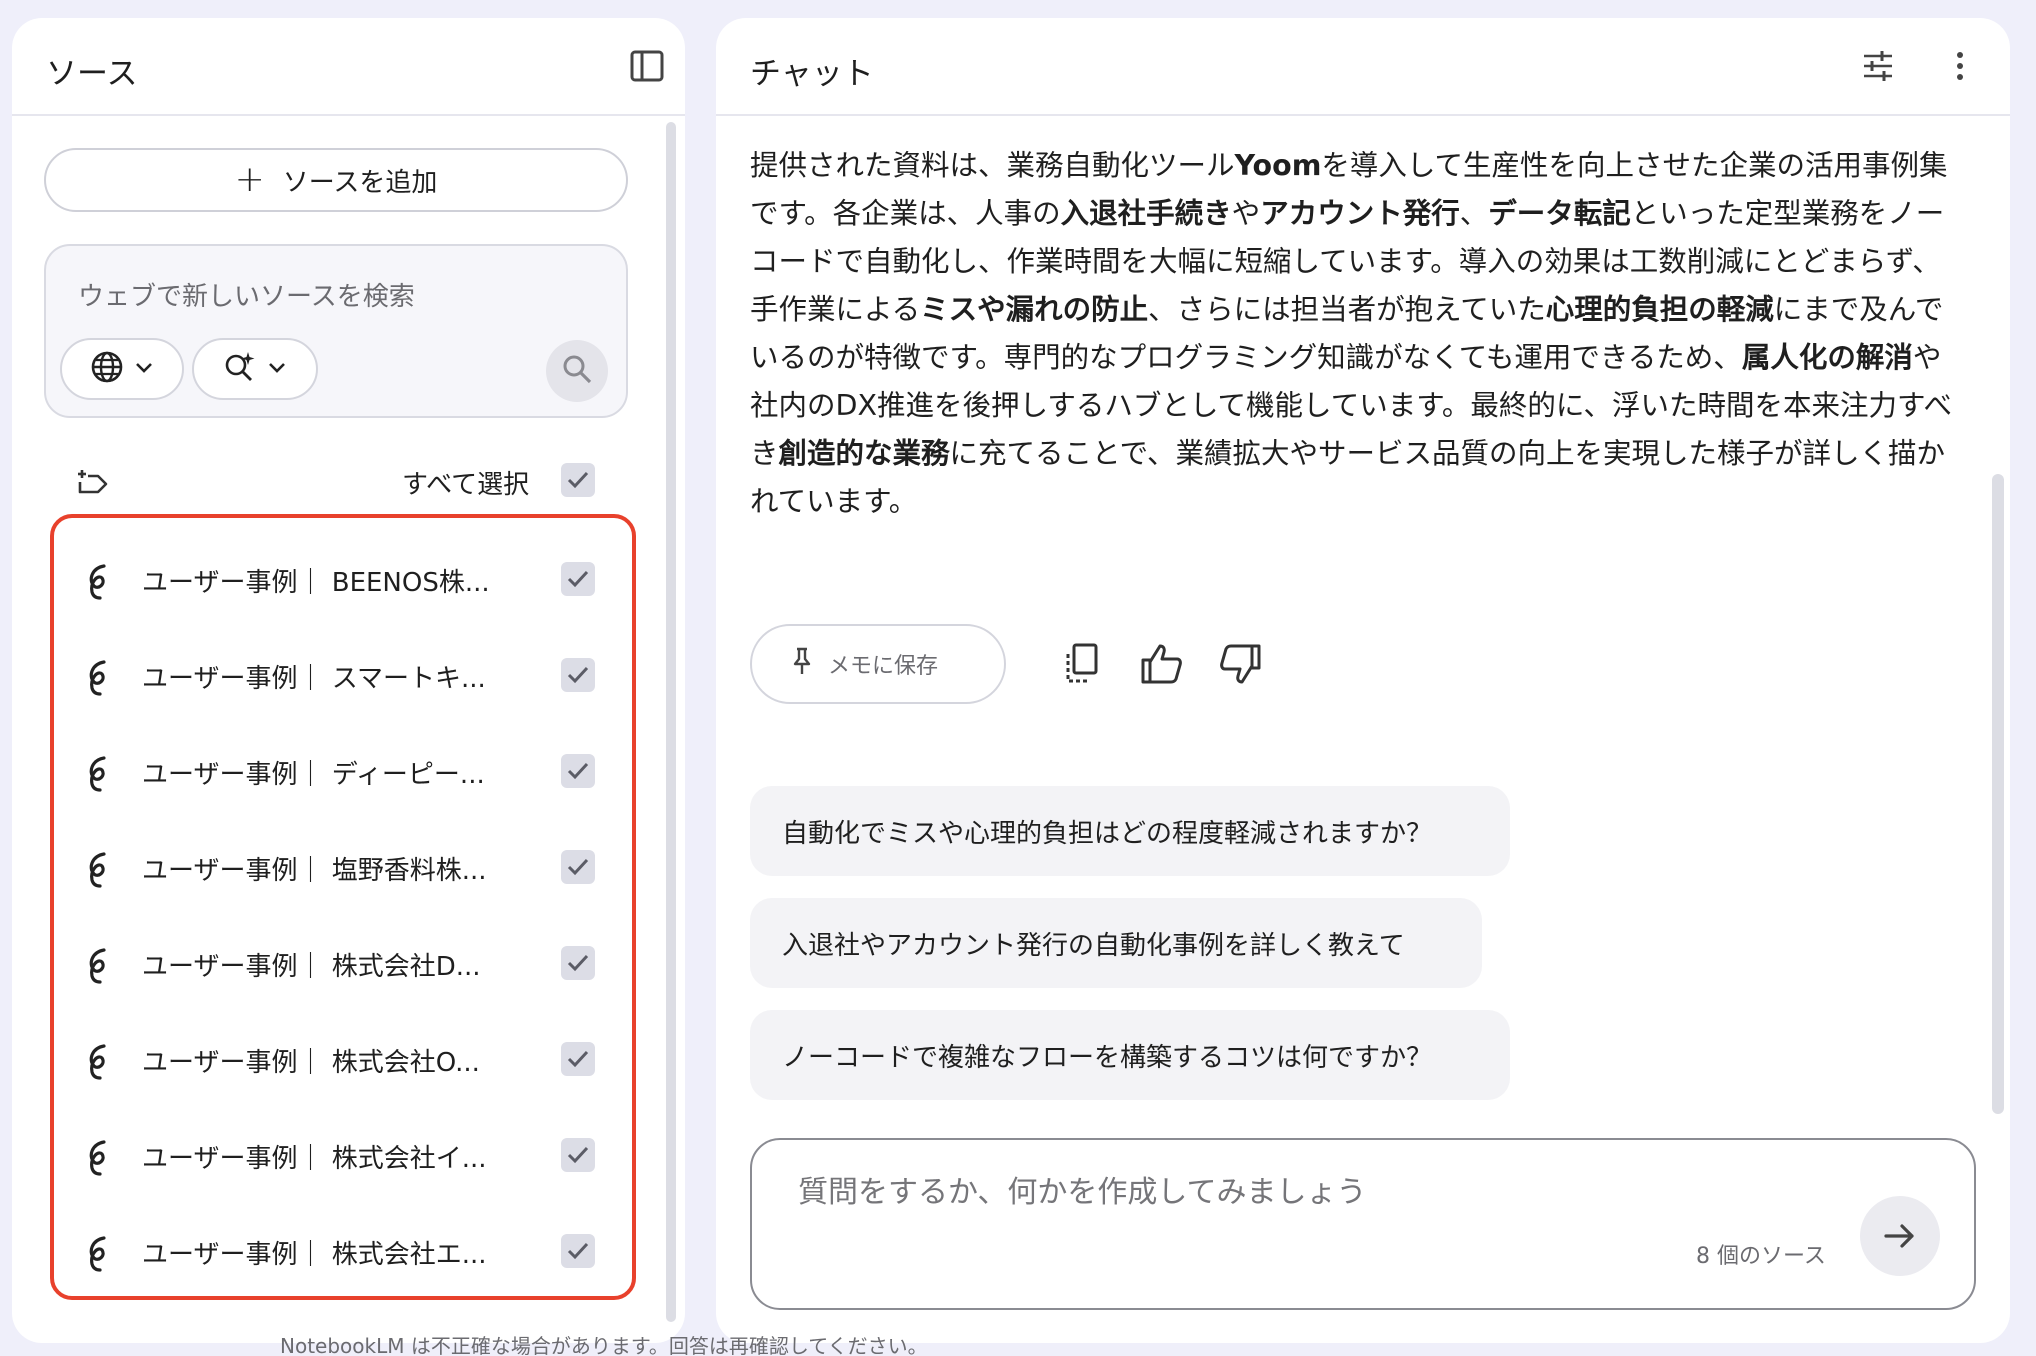 Image resolution: width=2036 pixels, height=1356 pixels. What do you see at coordinates (1363, 1224) in the screenshot?
I see `chat-input-box: 8 個のソース` at bounding box center [1363, 1224].